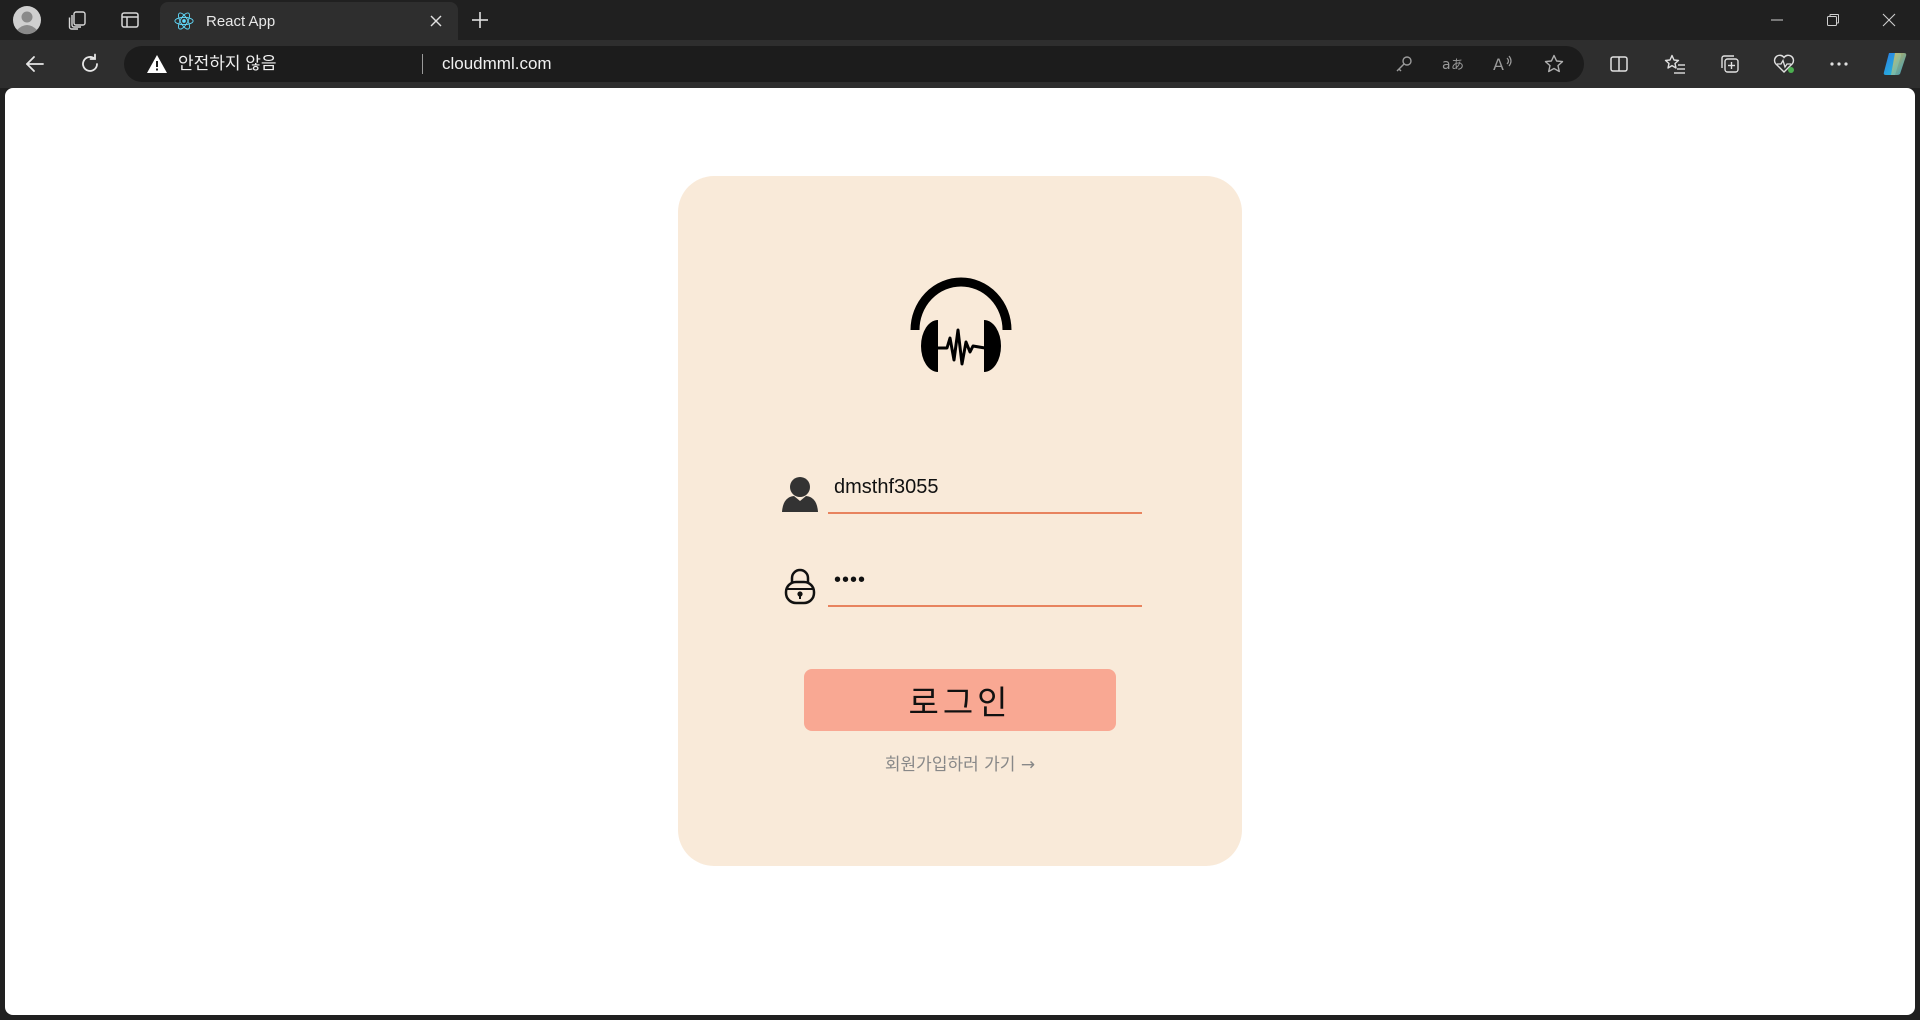 Image resolution: width=1920 pixels, height=1020 pixels. Describe the element at coordinates (960, 700) in the screenshot. I see `login-button: 로그인` at that location.